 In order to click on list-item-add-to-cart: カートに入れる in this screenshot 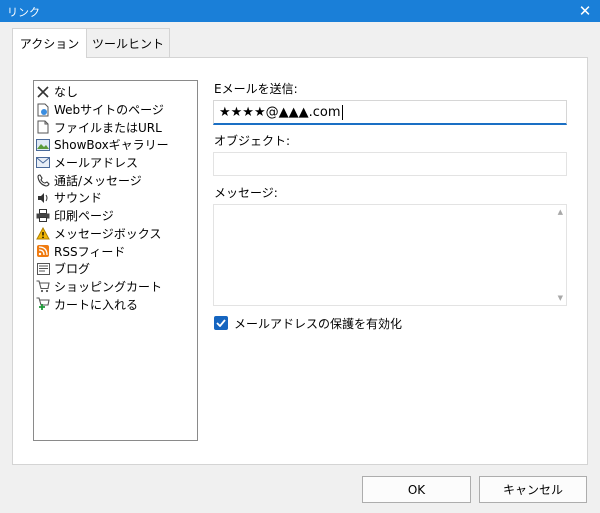, I will do `click(115, 304)`.